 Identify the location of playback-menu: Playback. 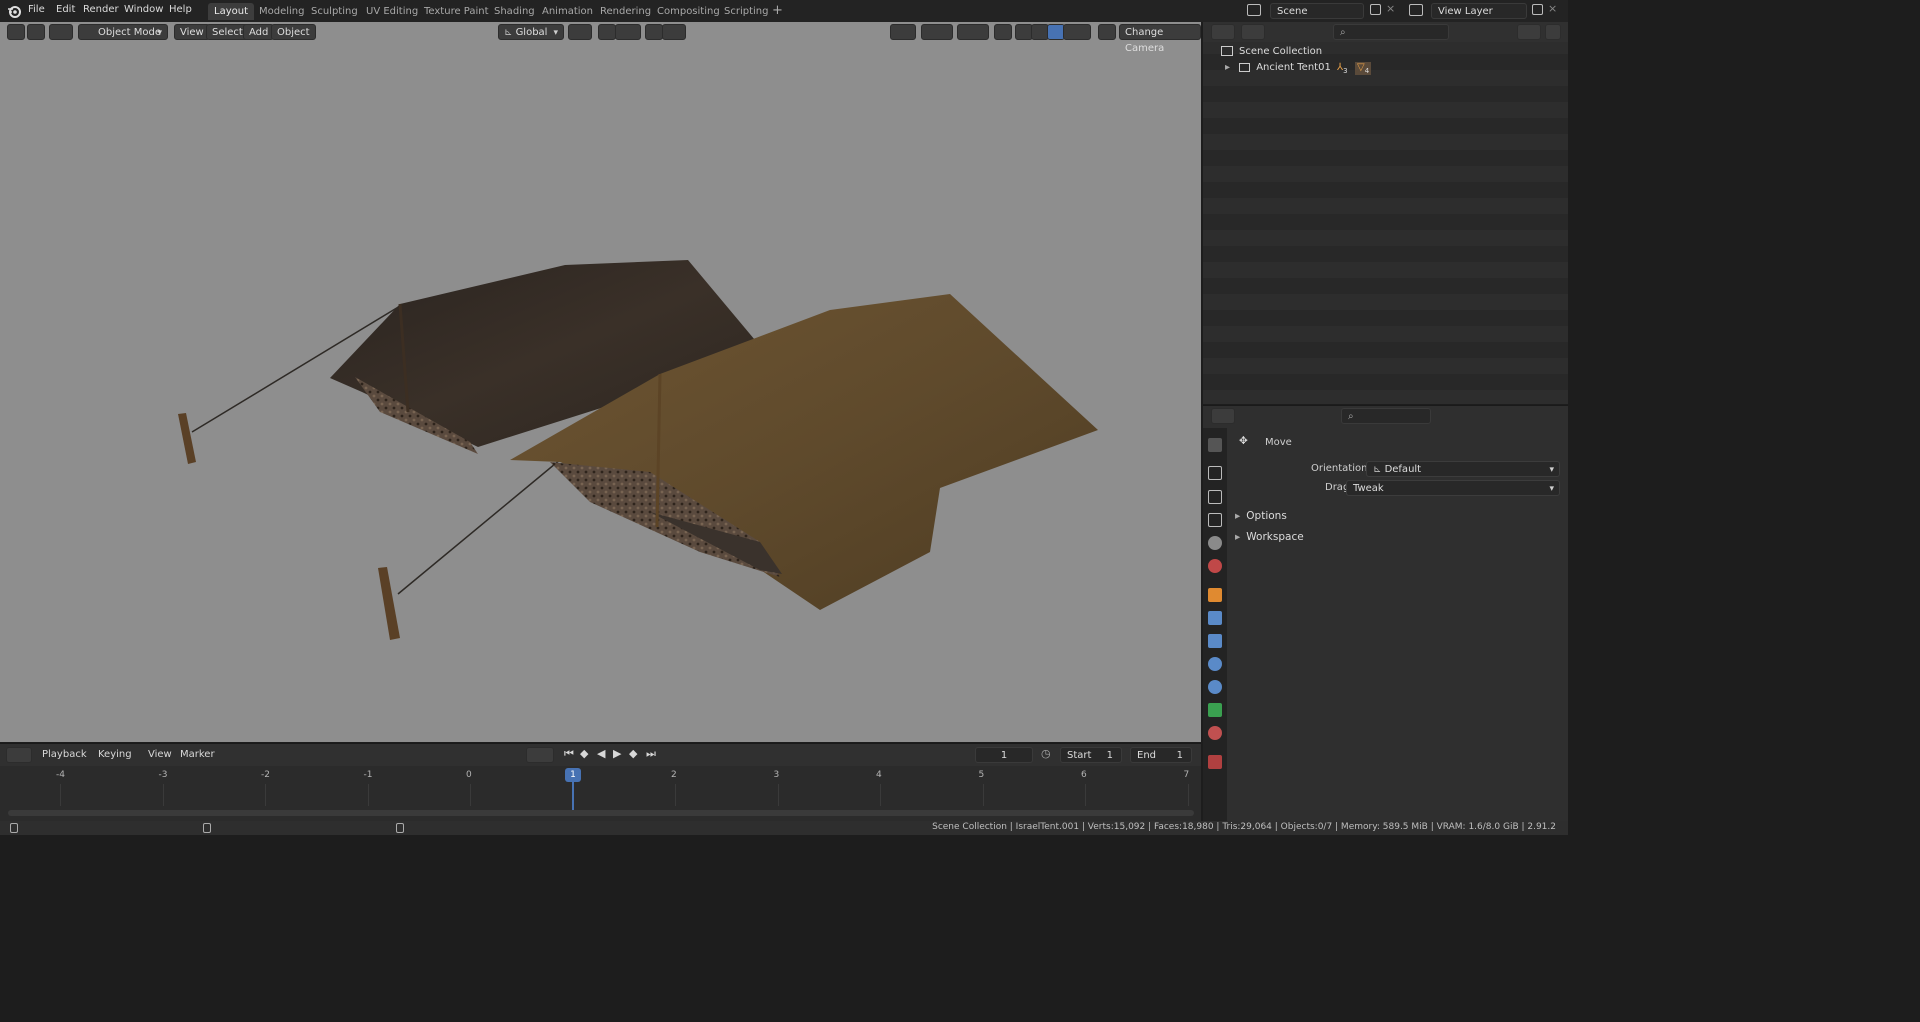
(64, 754).